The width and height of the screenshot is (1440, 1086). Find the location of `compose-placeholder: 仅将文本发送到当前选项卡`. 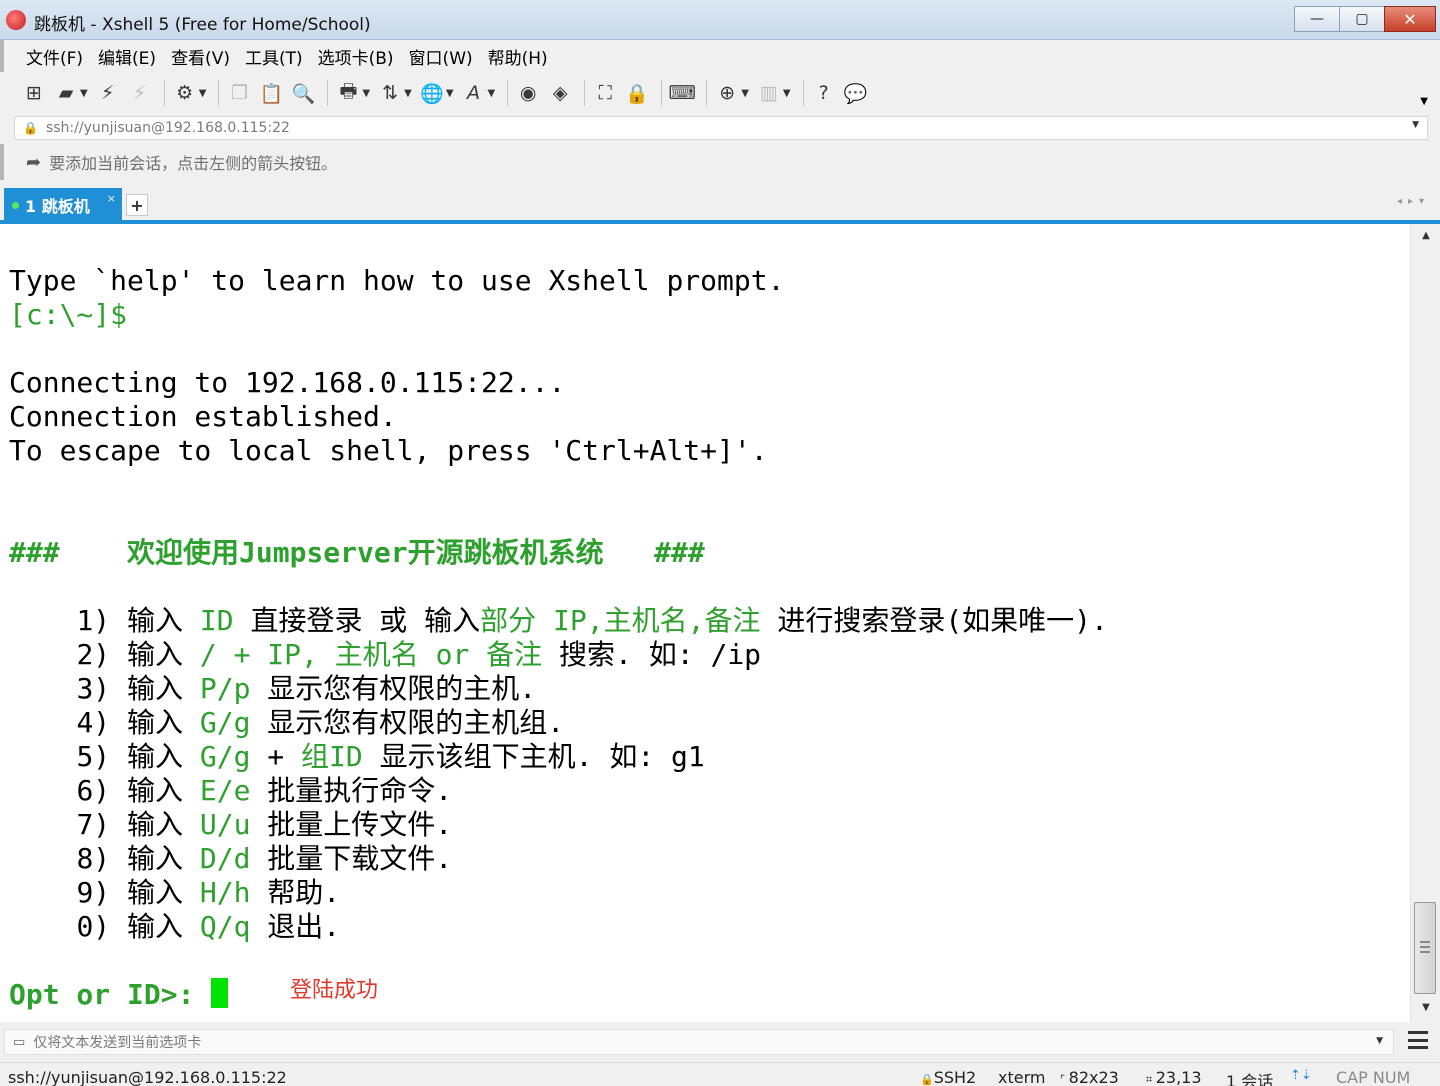

compose-placeholder: 仅将文本发送到当前选项卡 is located at coordinates (117, 1043).